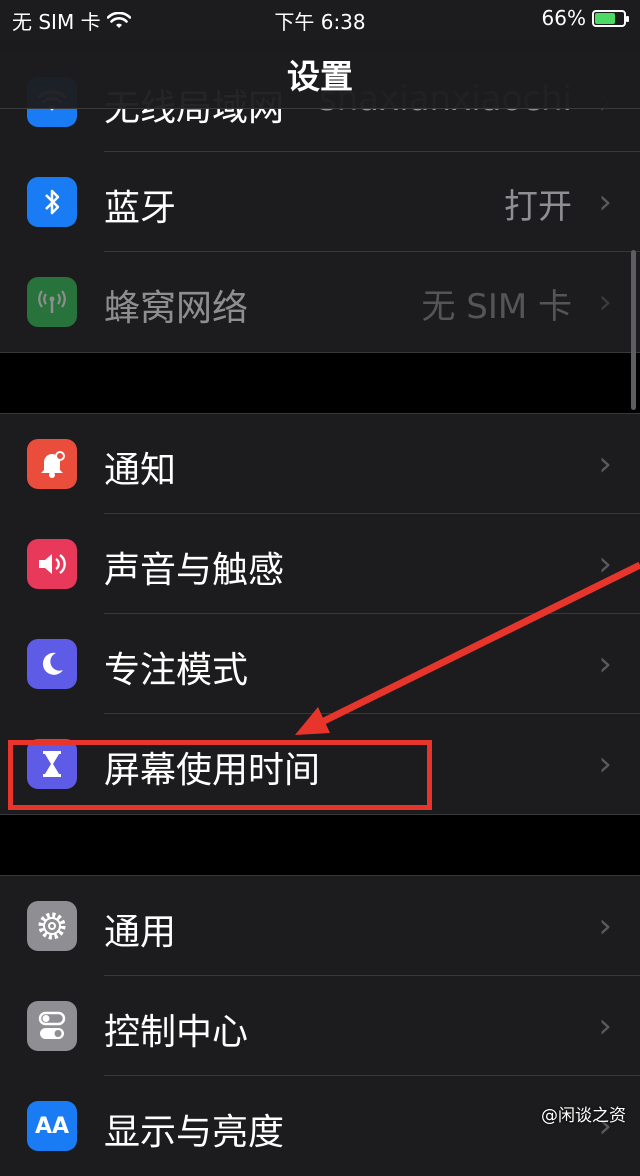 This screenshot has height=1176, width=640. I want to click on navigation-bar: 设置, so click(320, 74).